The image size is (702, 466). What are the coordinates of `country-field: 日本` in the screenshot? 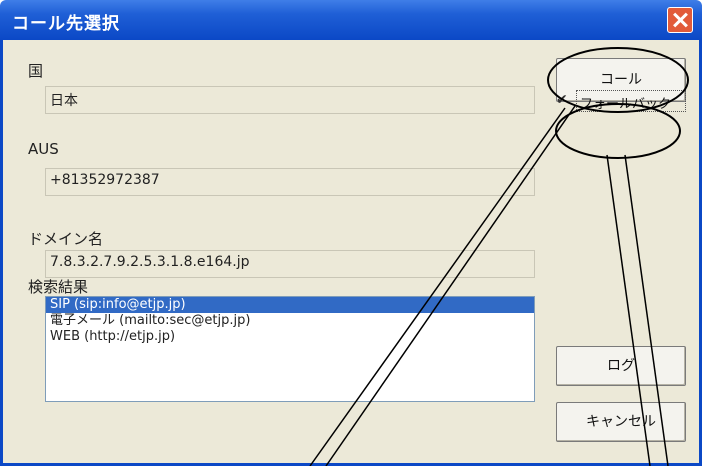 It's located at (290, 100).